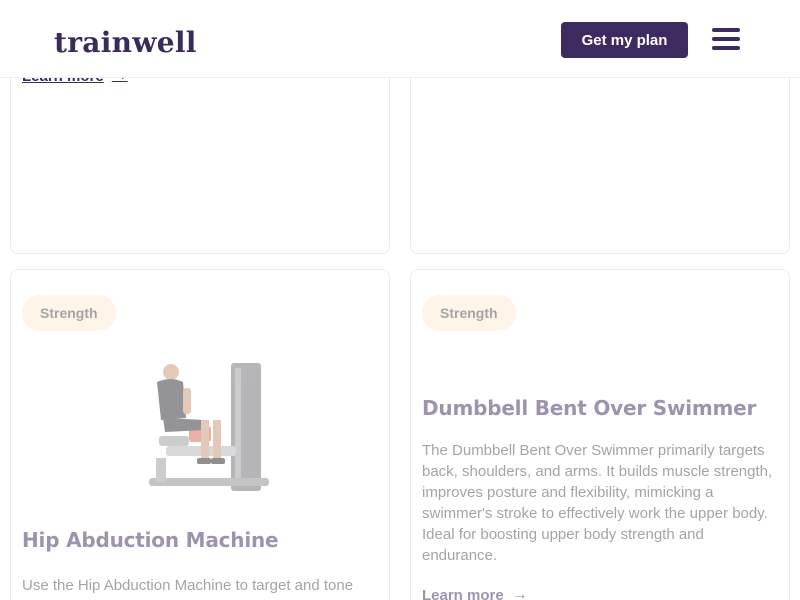 This screenshot has height=600, width=800. I want to click on get-my-plan-button: Get my plan, so click(624, 40).